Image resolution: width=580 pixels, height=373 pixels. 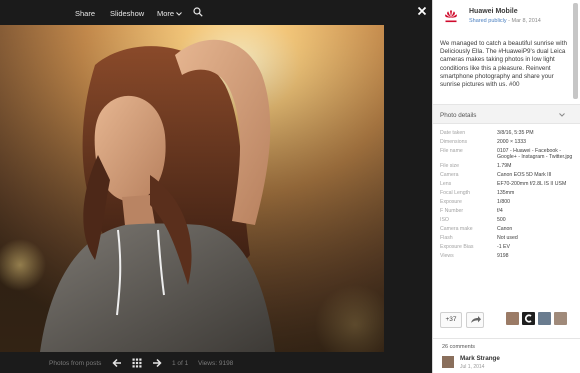 I want to click on detail-value: 135mm, so click(x=506, y=193).